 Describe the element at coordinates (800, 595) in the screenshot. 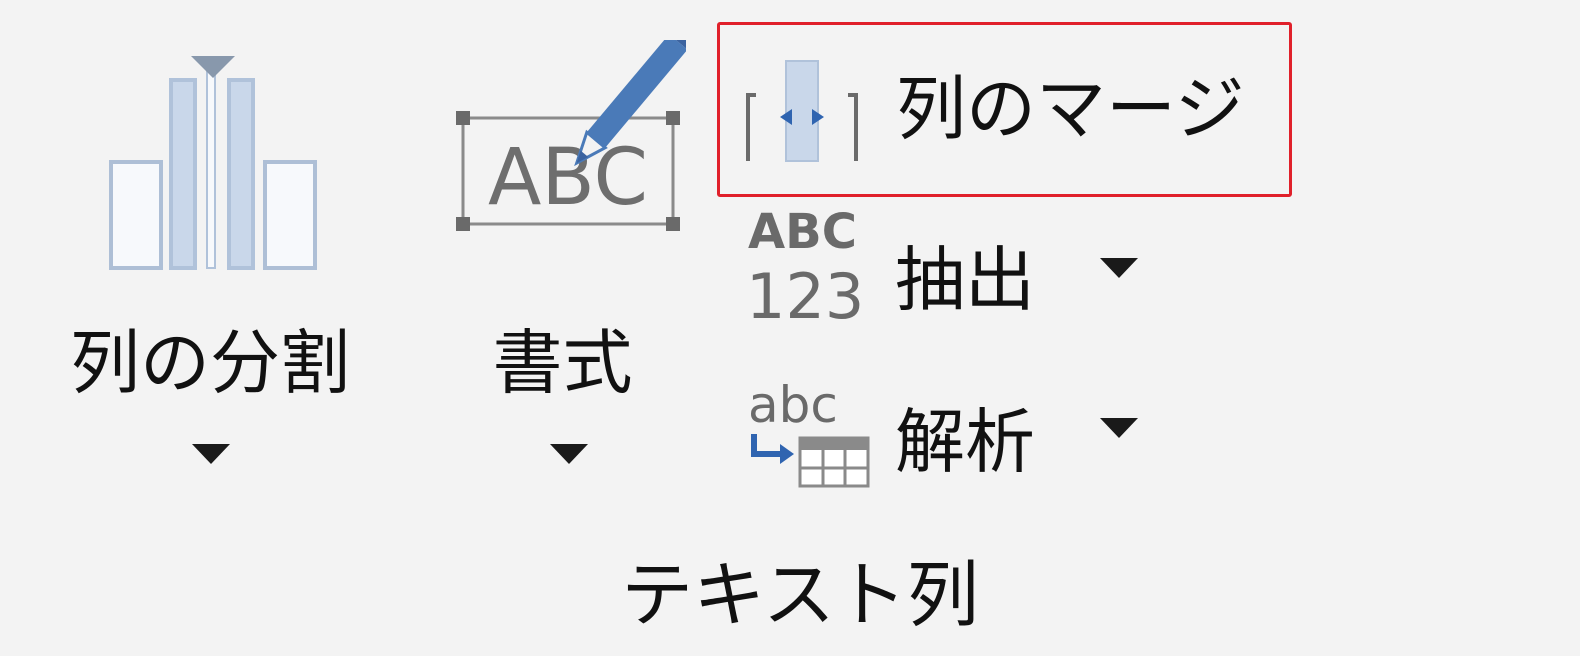

I see `group-label: テキスト列` at that location.